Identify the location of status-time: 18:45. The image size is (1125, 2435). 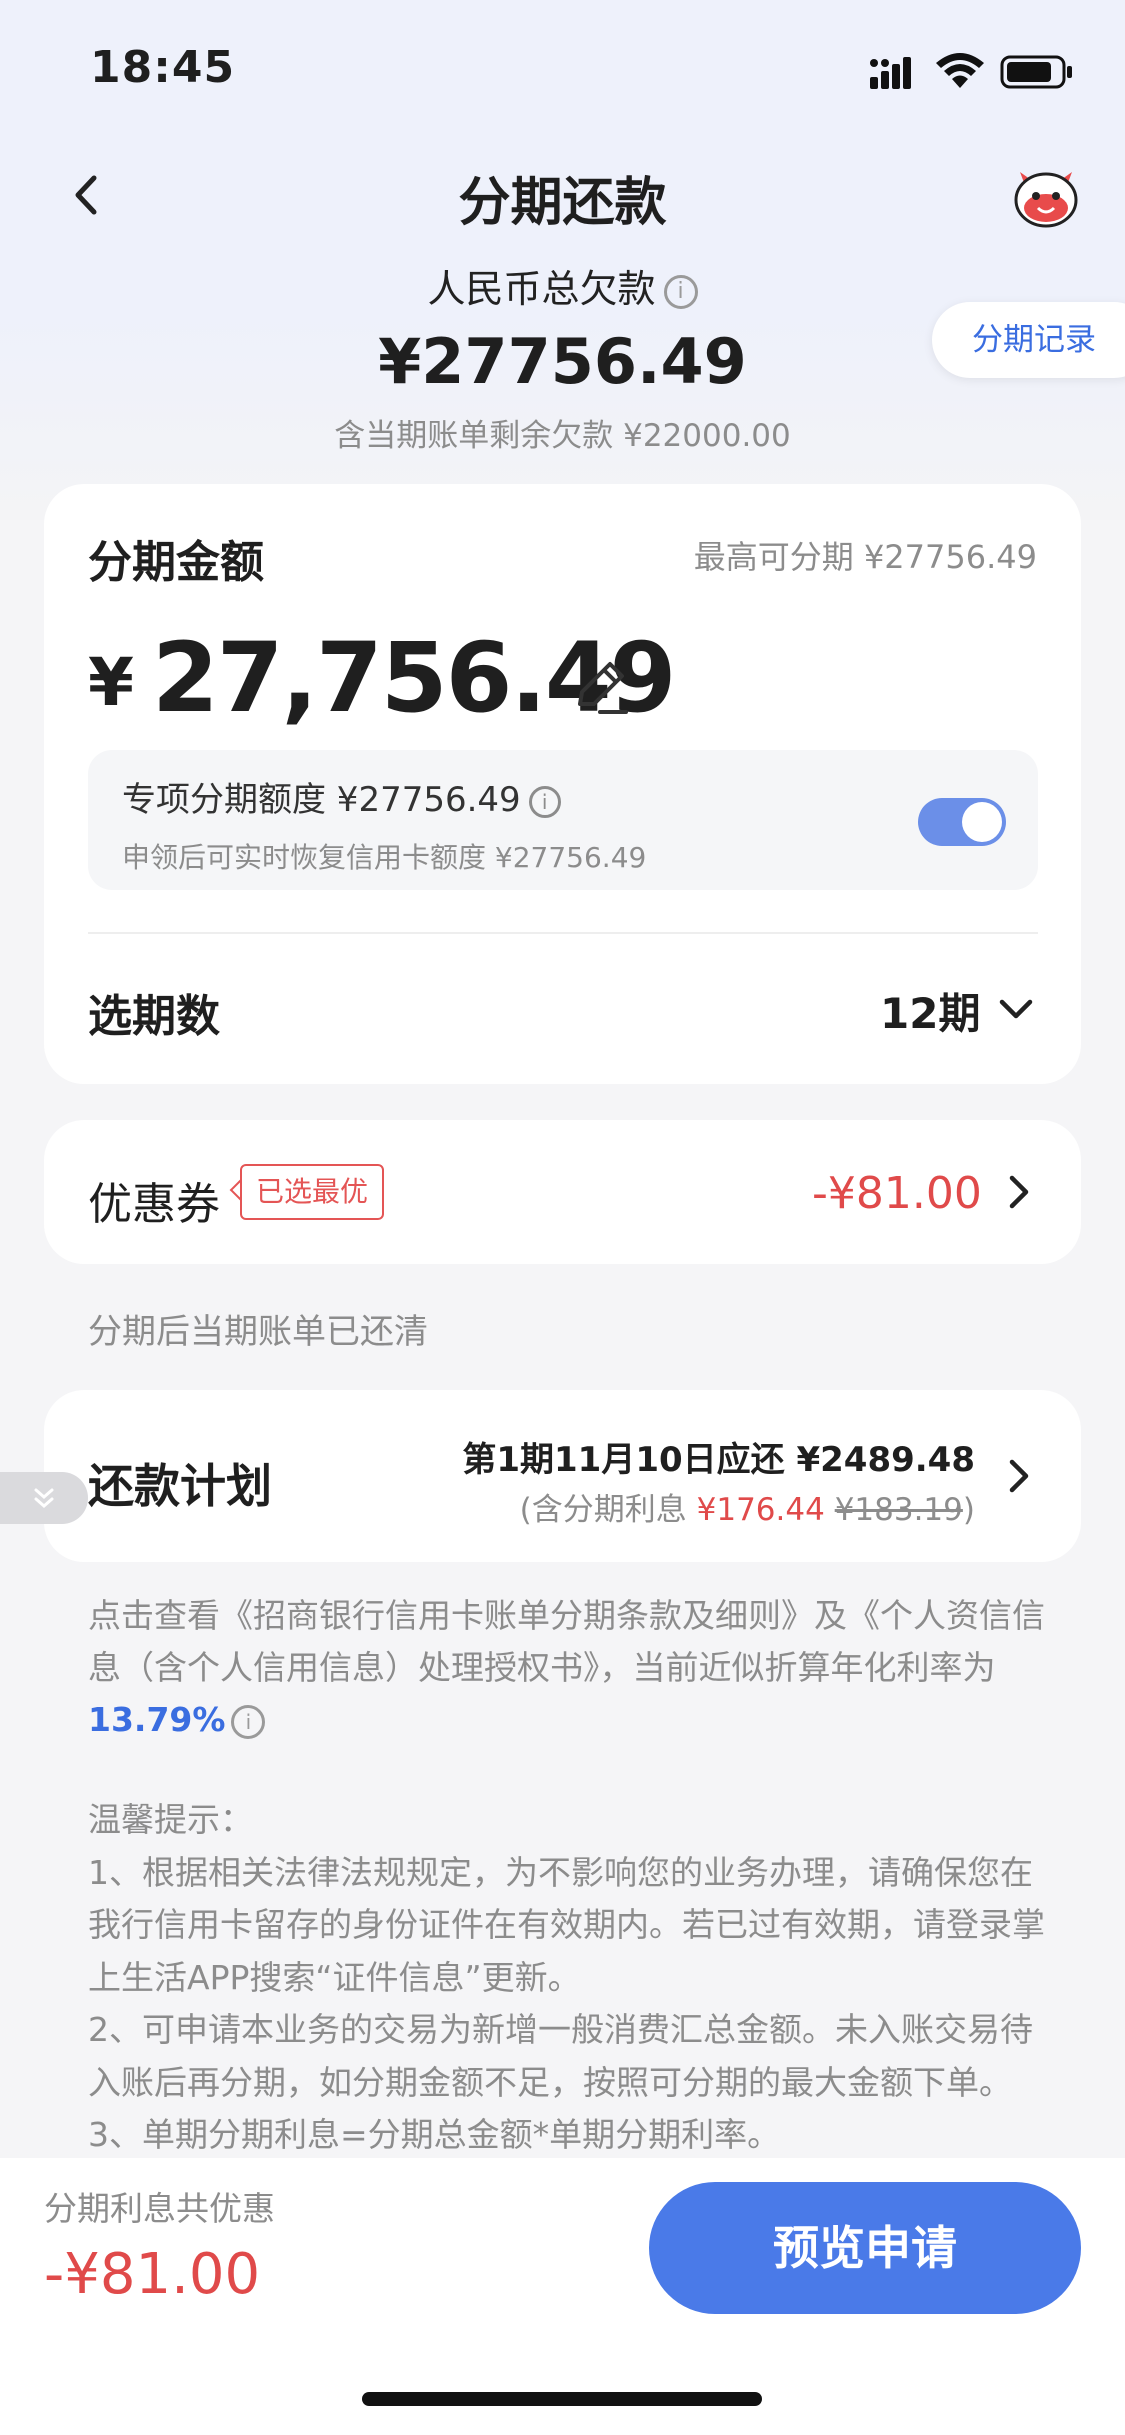
(163, 67).